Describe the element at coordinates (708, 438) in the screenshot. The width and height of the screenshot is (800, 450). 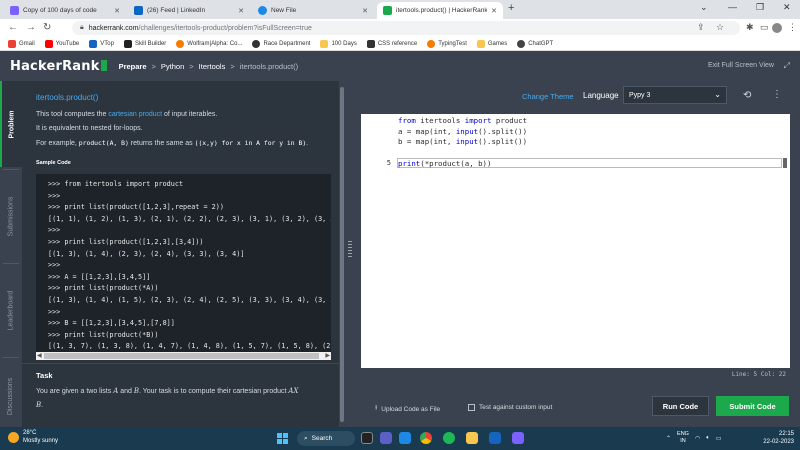
I see `volume-icon: 🔈︎` at that location.